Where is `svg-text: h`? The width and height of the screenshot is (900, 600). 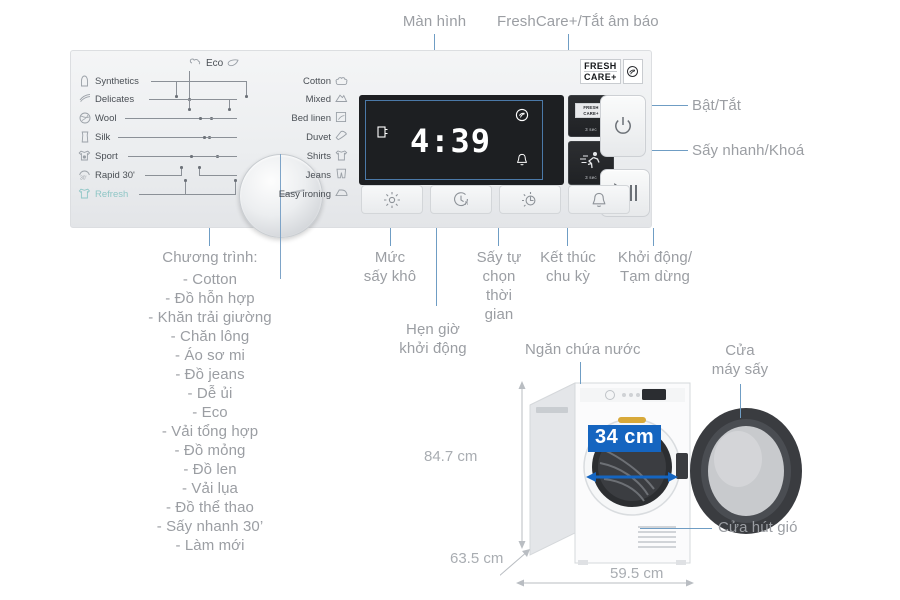
svg-text: h is located at coordinates (466, 204).